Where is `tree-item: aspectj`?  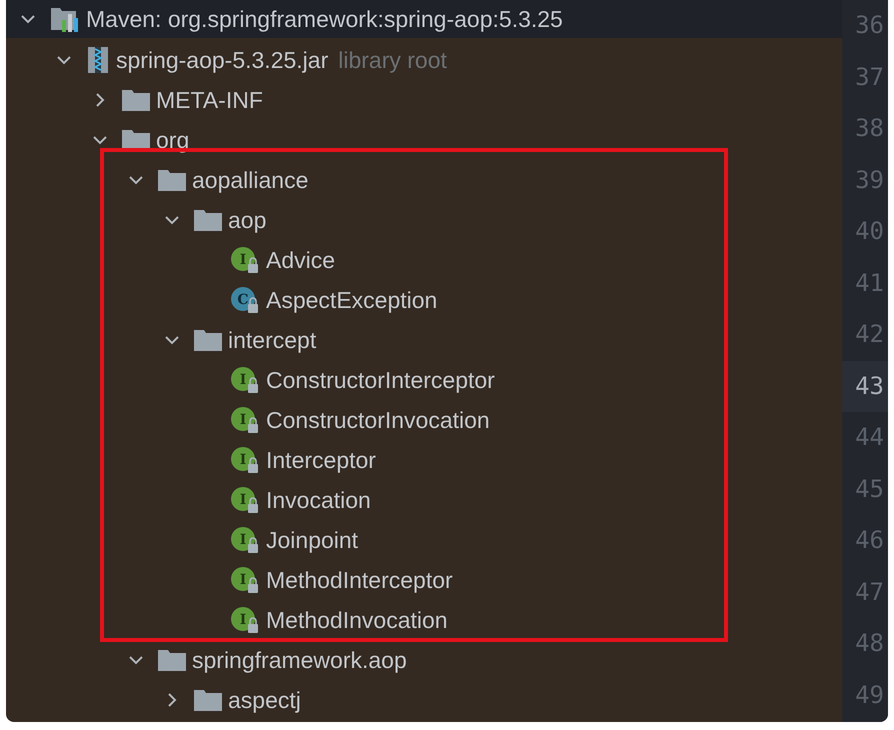
tree-item: aspectj is located at coordinates (264, 700).